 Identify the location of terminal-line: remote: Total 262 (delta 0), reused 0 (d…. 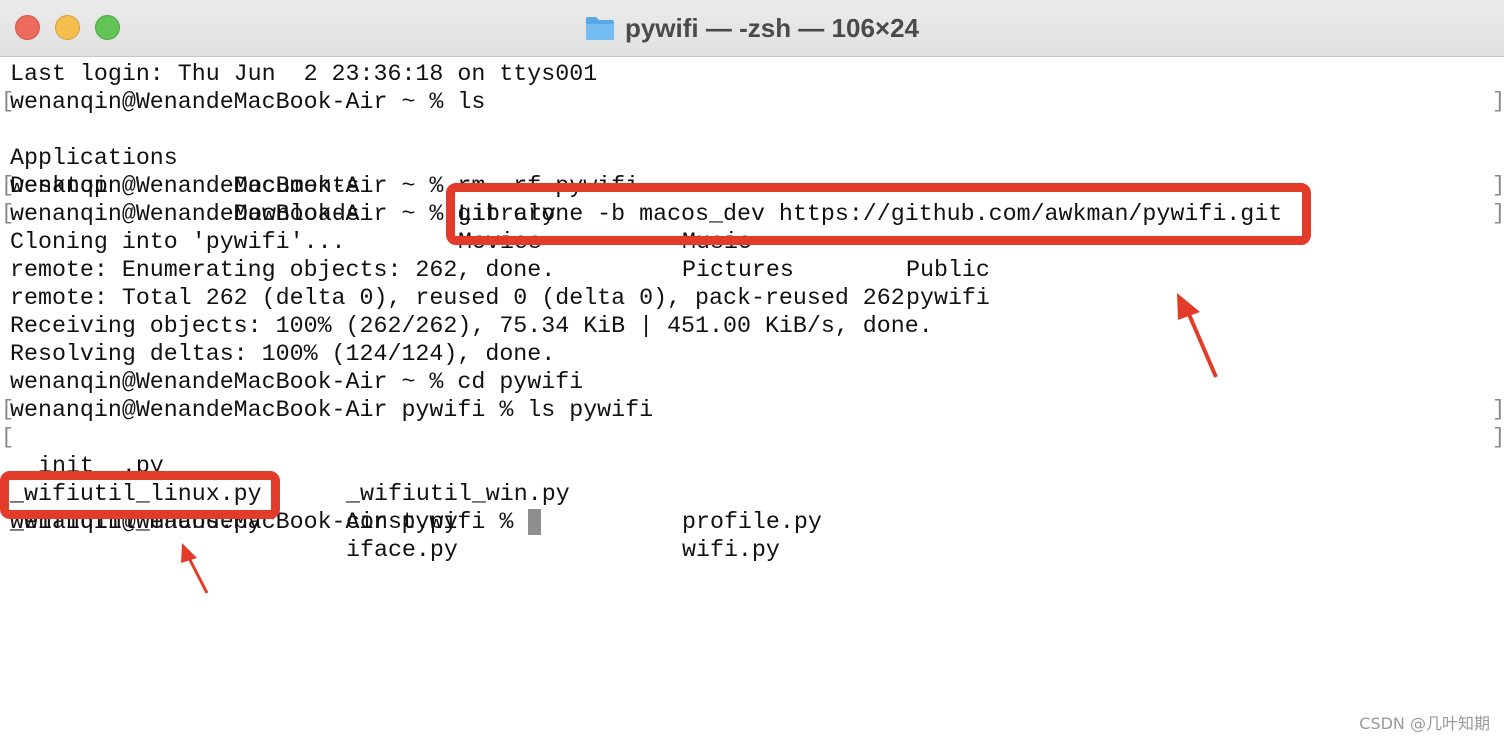
(457, 298).